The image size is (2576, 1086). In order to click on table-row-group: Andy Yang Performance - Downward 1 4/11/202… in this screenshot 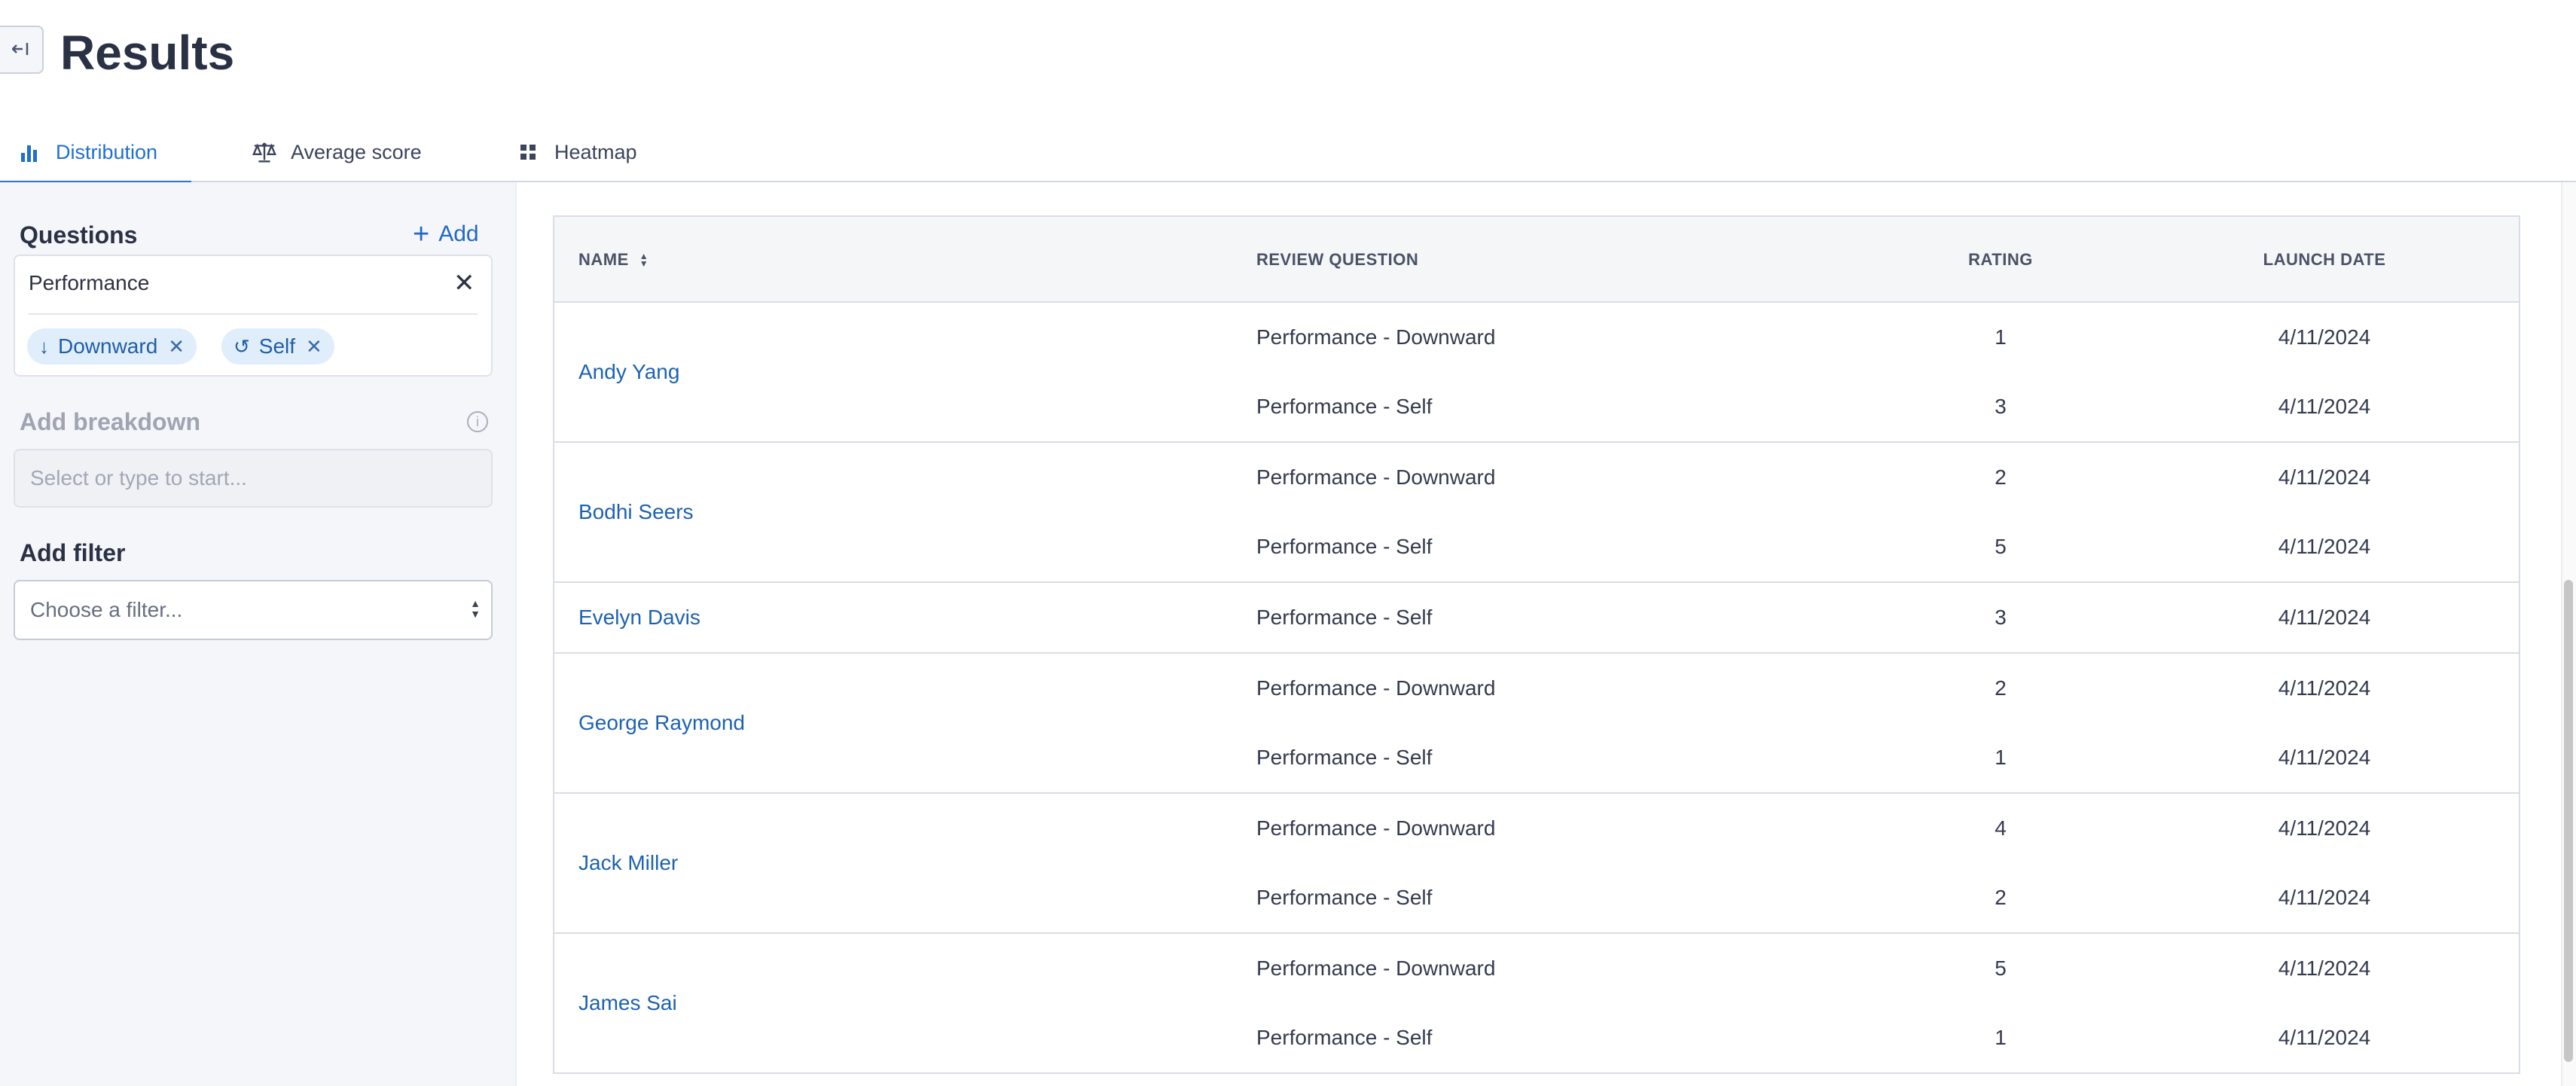, I will do `click(1537, 373)`.